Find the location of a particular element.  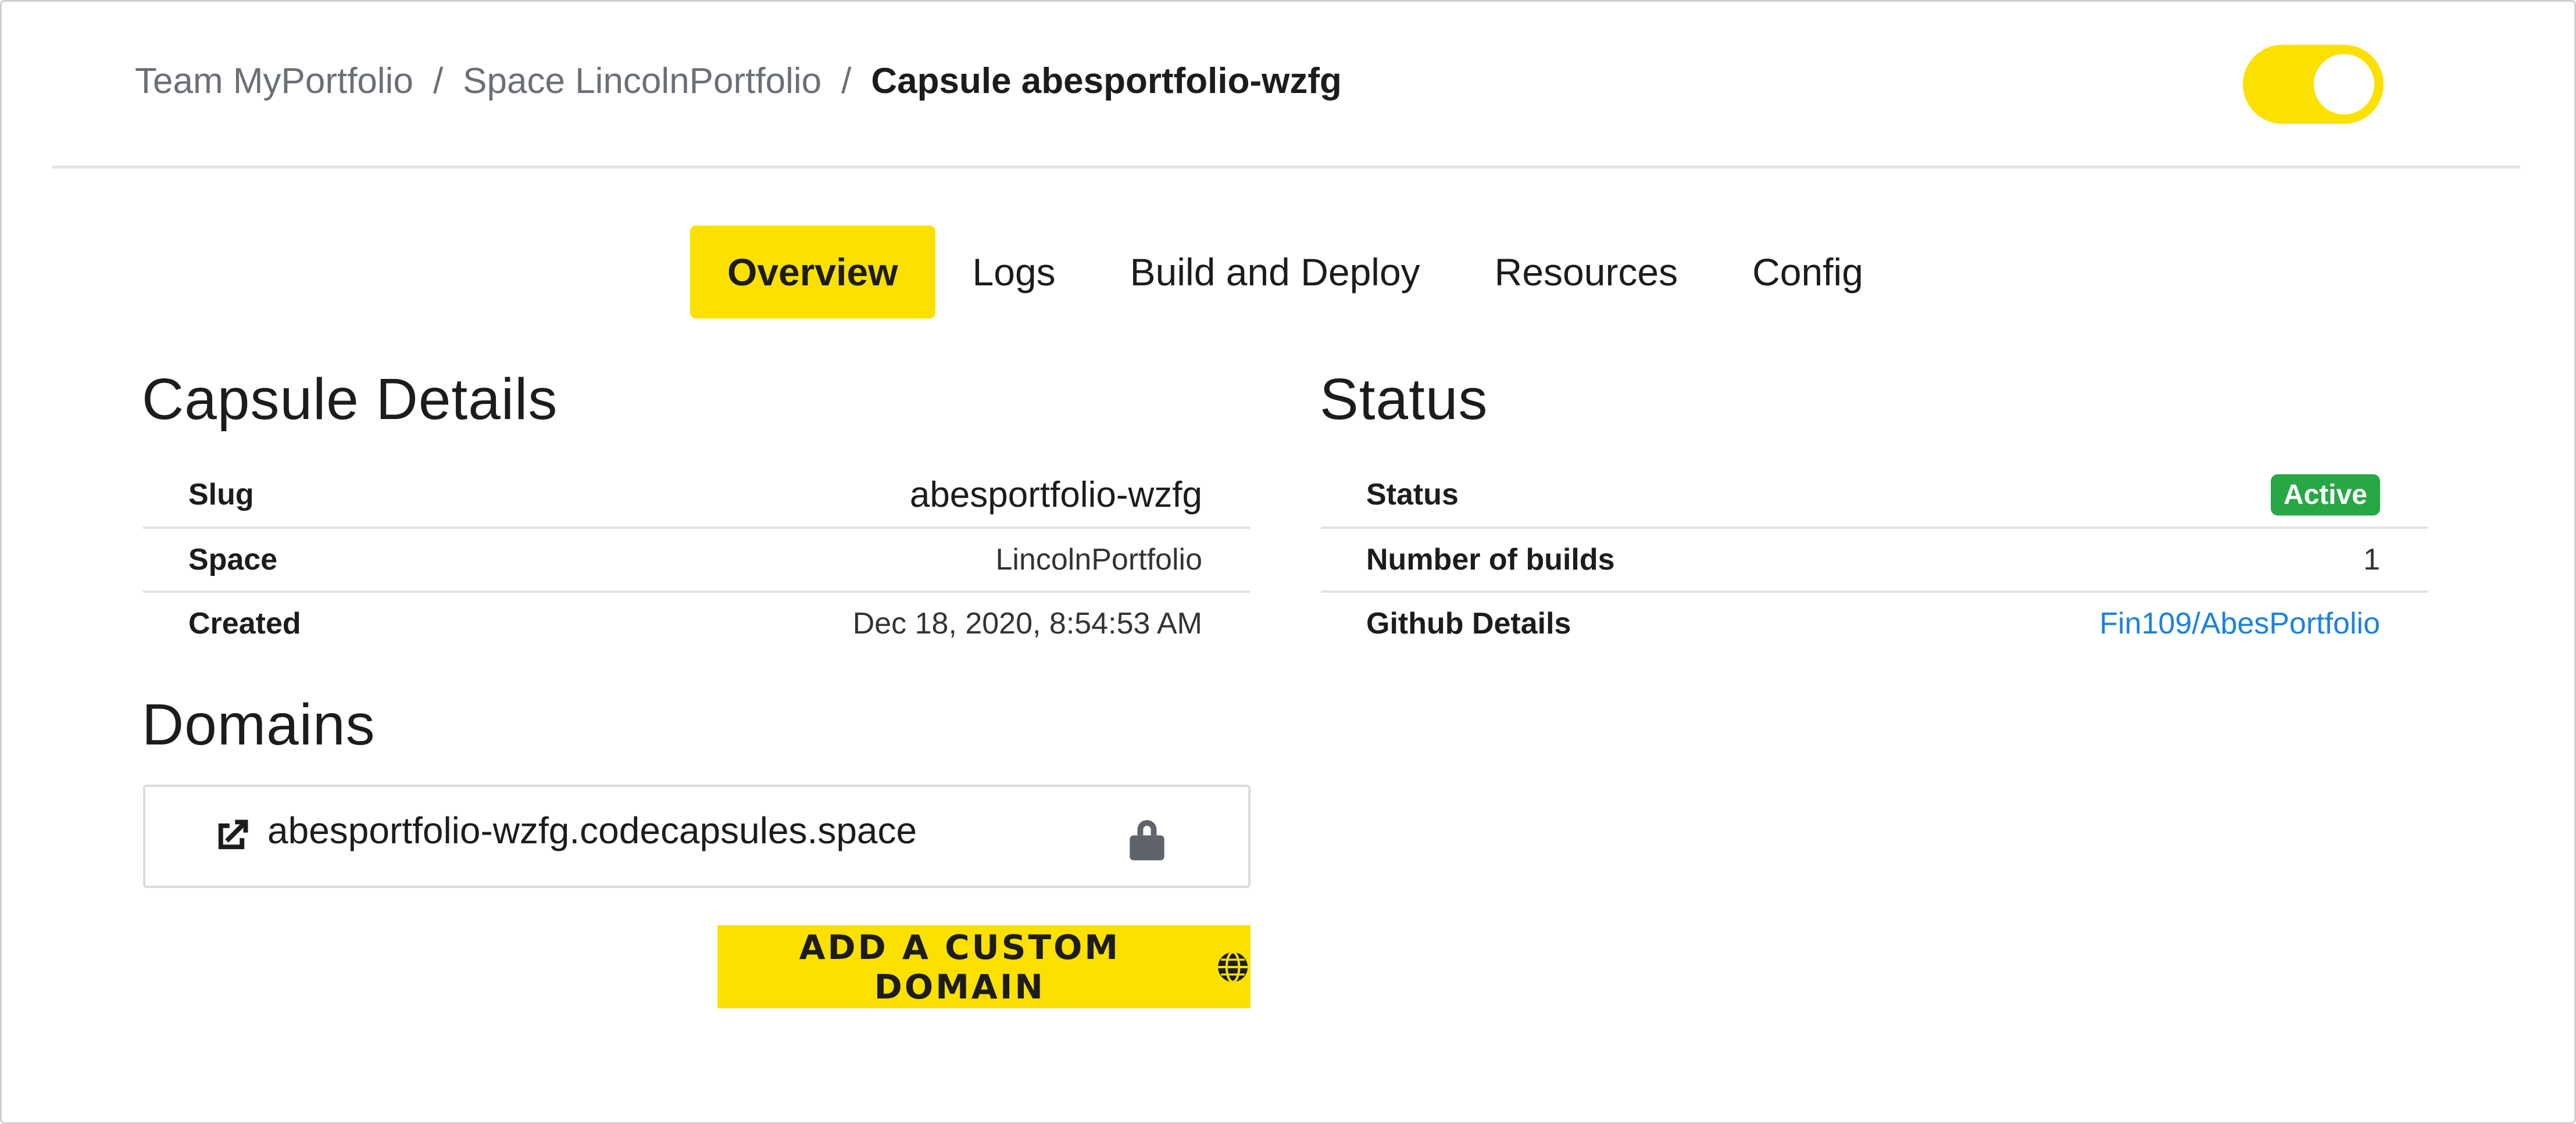

toggle-knob is located at coordinates (2344, 84).